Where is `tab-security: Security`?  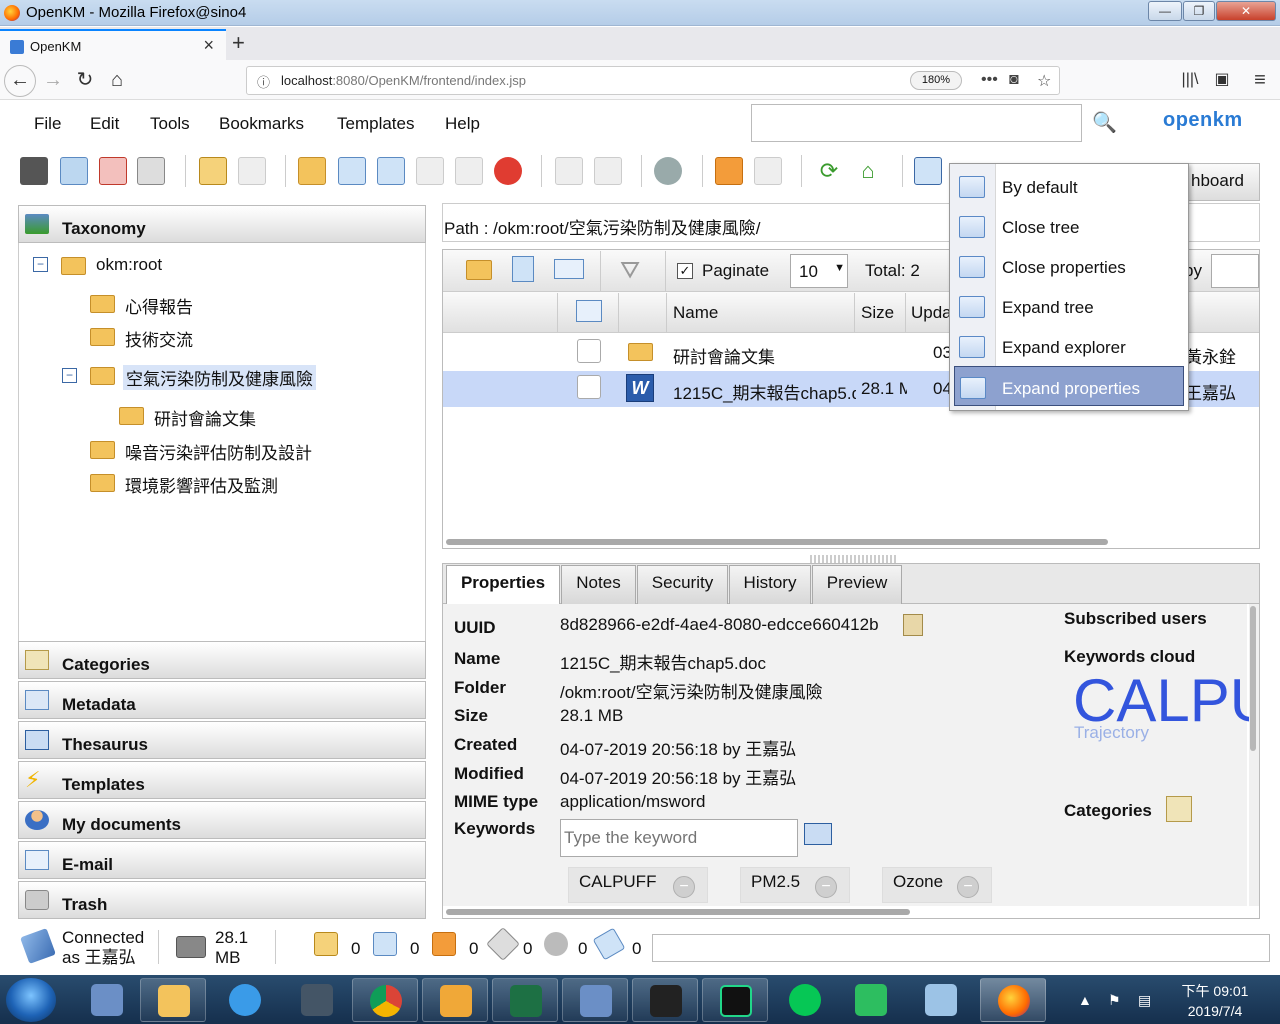
tab-security: Security is located at coordinates (682, 584).